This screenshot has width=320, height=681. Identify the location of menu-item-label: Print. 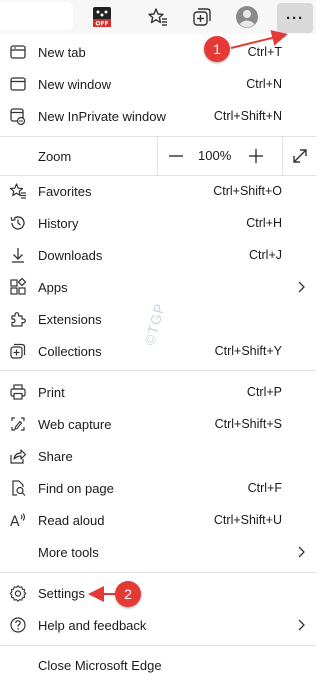
(51, 392).